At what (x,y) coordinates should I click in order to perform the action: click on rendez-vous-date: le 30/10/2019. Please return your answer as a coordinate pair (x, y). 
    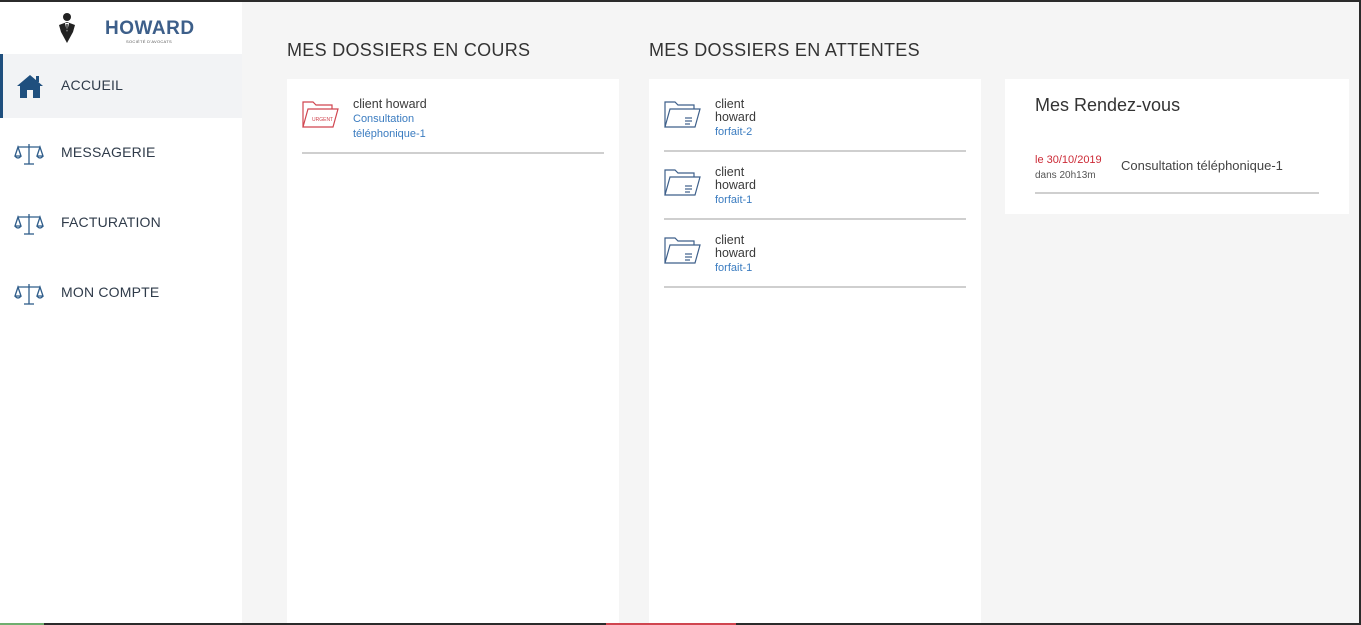
    Looking at the image, I should click on (1068, 160).